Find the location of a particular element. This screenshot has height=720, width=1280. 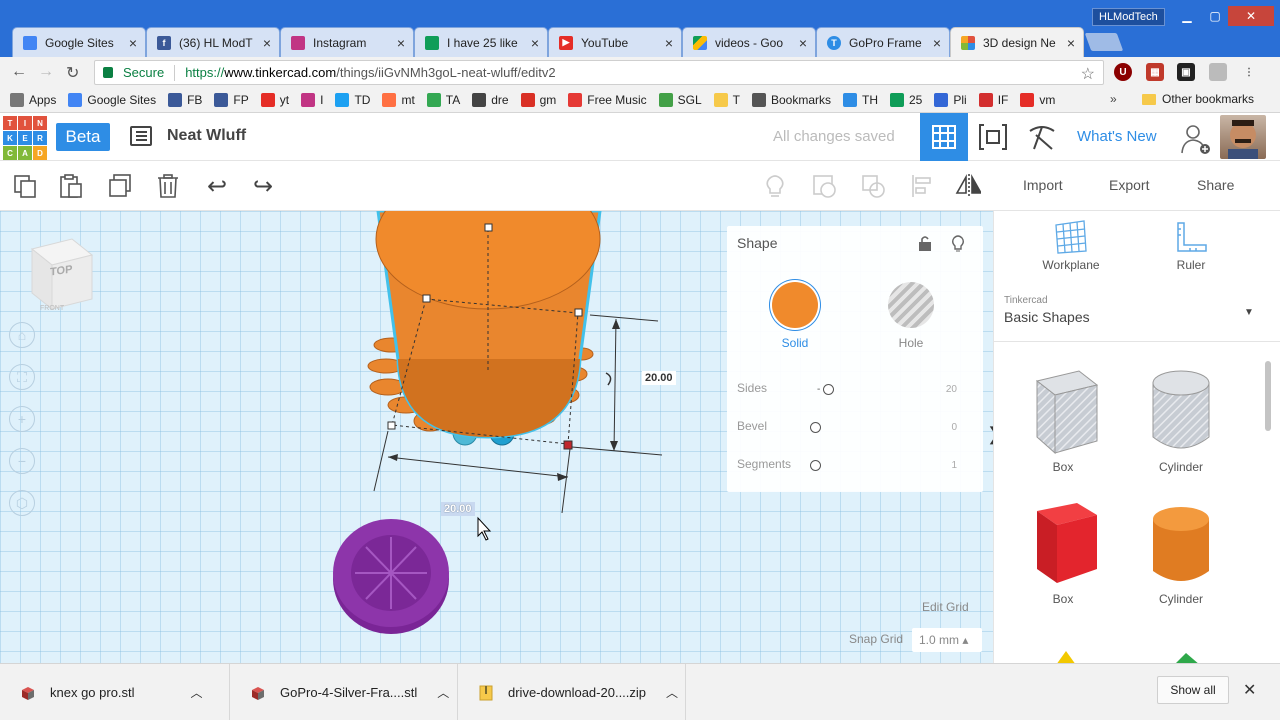

bookmark-item: FP is located at coordinates (231, 100).